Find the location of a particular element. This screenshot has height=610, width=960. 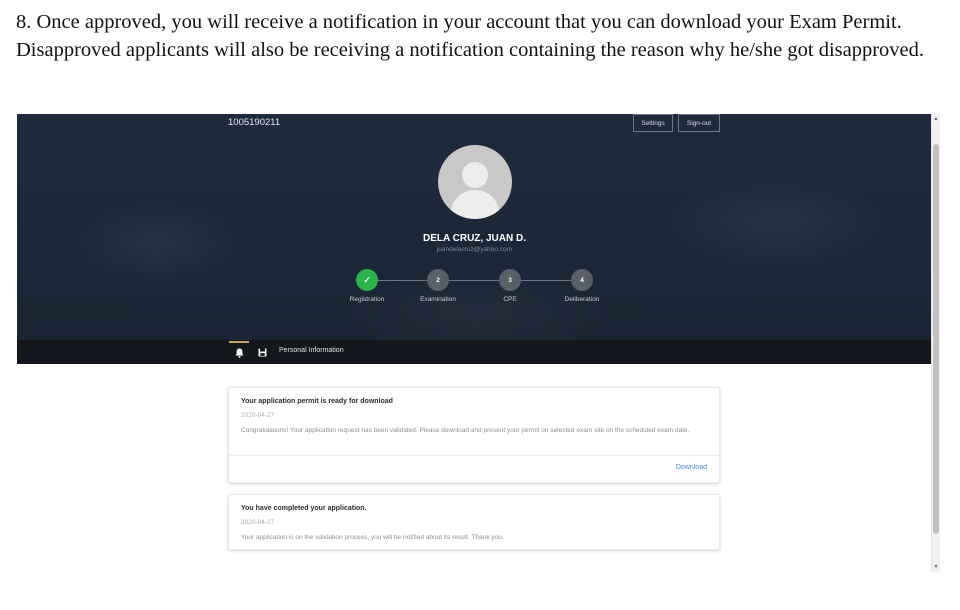

step-registration-marker: ✓ is located at coordinates (367, 280).